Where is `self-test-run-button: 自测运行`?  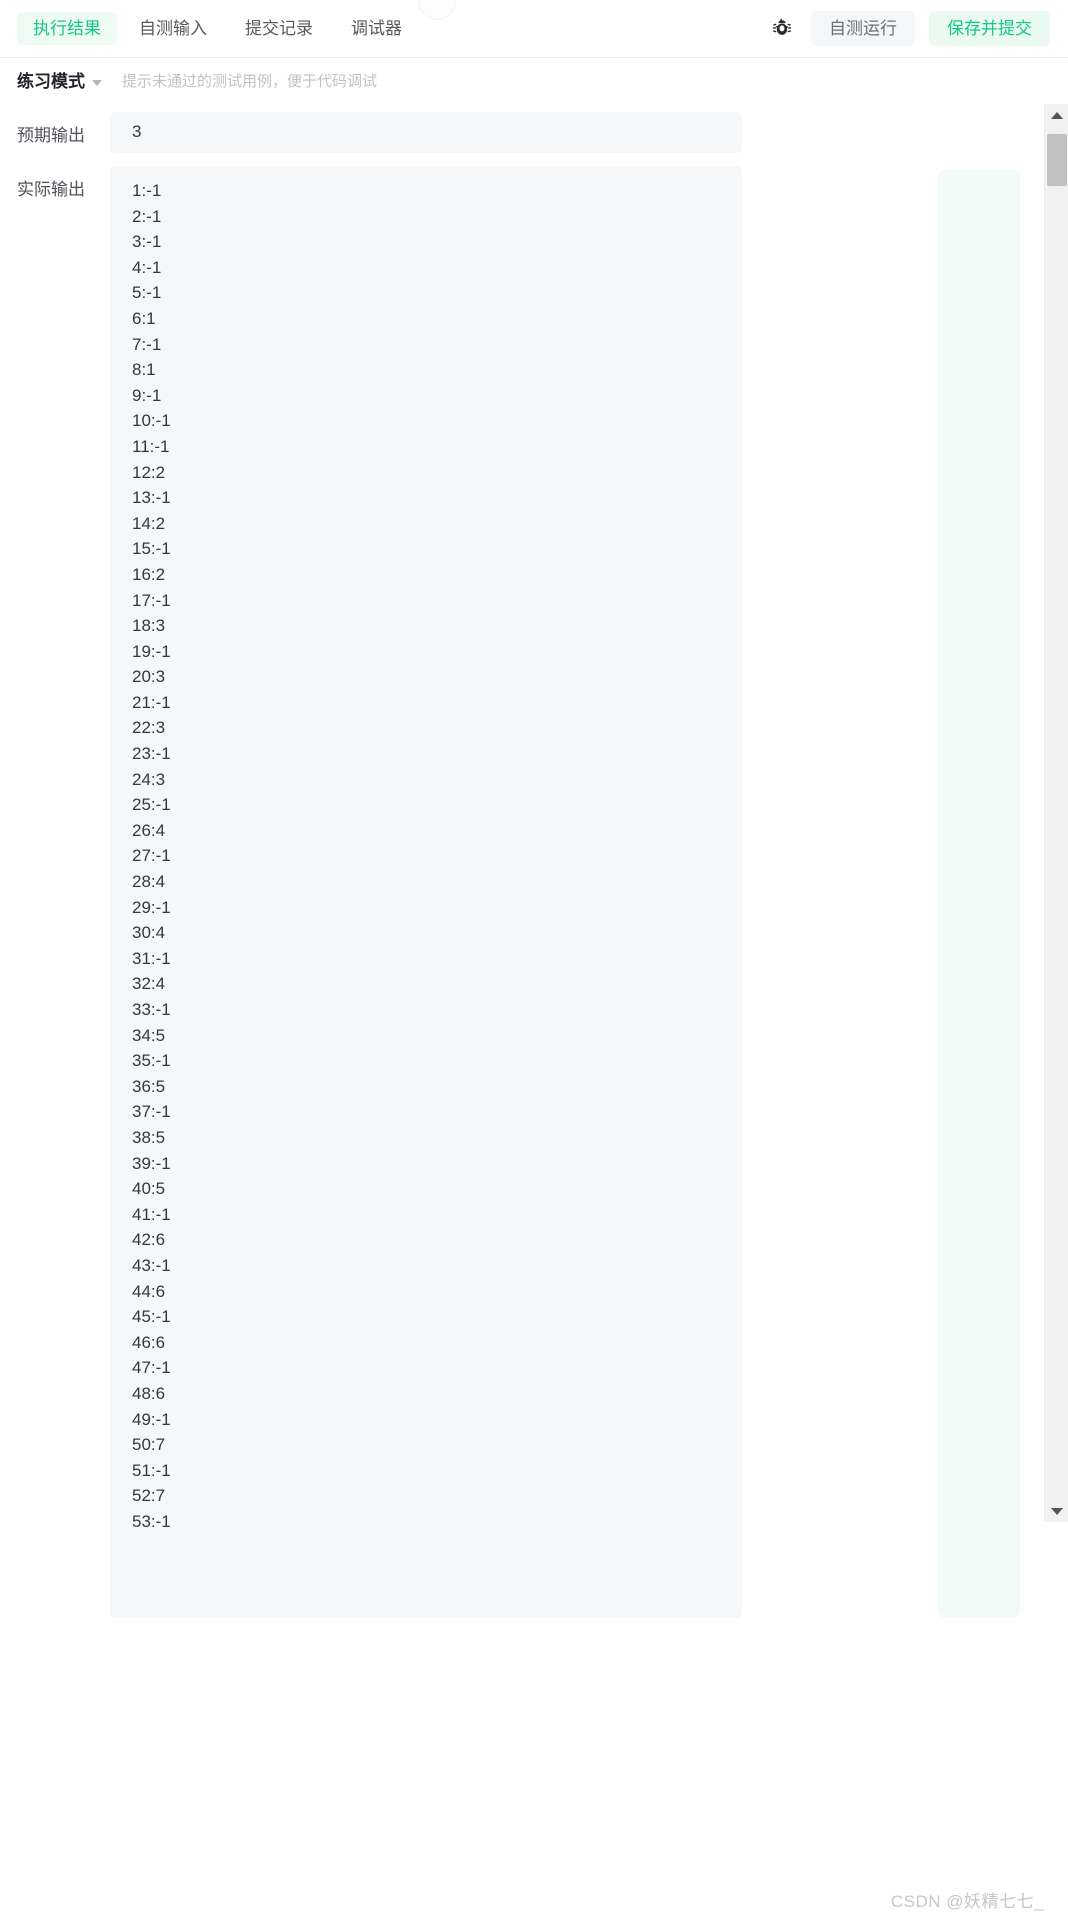
self-test-run-button: 自测运行 is located at coordinates (863, 28).